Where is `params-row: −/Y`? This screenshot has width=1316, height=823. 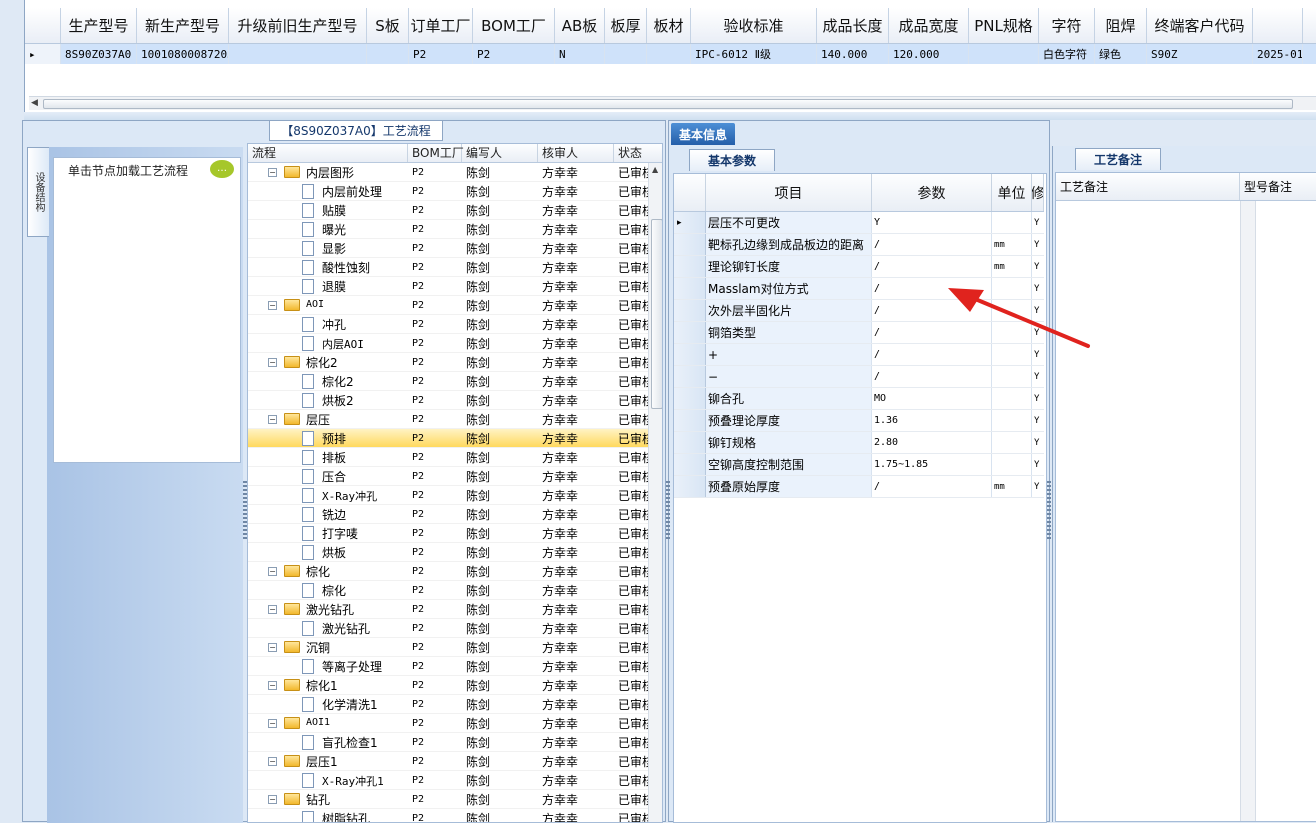
params-row: −/Y is located at coordinates (859, 377).